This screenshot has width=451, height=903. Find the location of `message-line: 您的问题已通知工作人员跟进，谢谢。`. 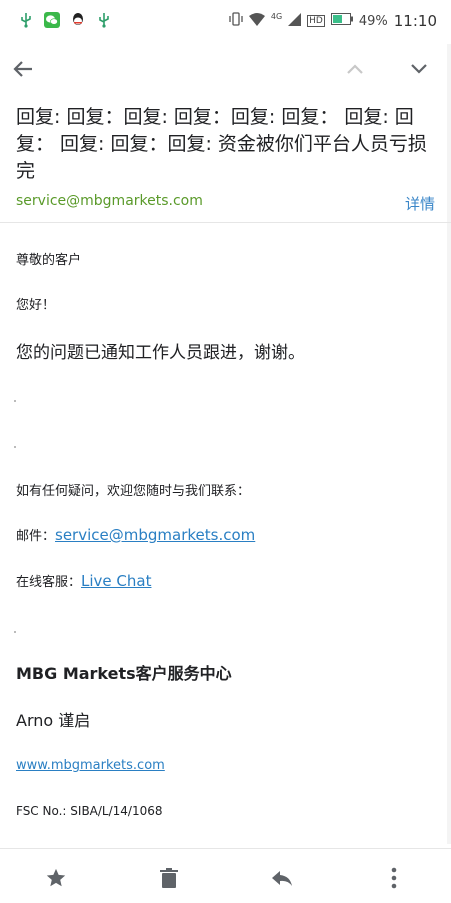

message-line: 您的问题已通知工作人员跟进，谢谢。 is located at coordinates (160, 353).